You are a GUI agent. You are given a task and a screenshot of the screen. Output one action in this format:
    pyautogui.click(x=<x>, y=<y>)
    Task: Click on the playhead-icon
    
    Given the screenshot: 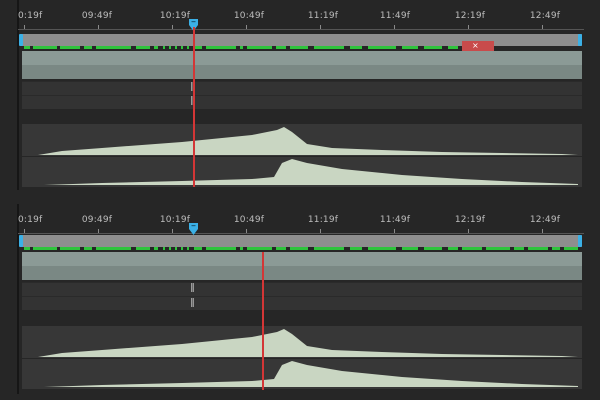 What is the action you would take?
    pyautogui.click(x=193, y=229)
    